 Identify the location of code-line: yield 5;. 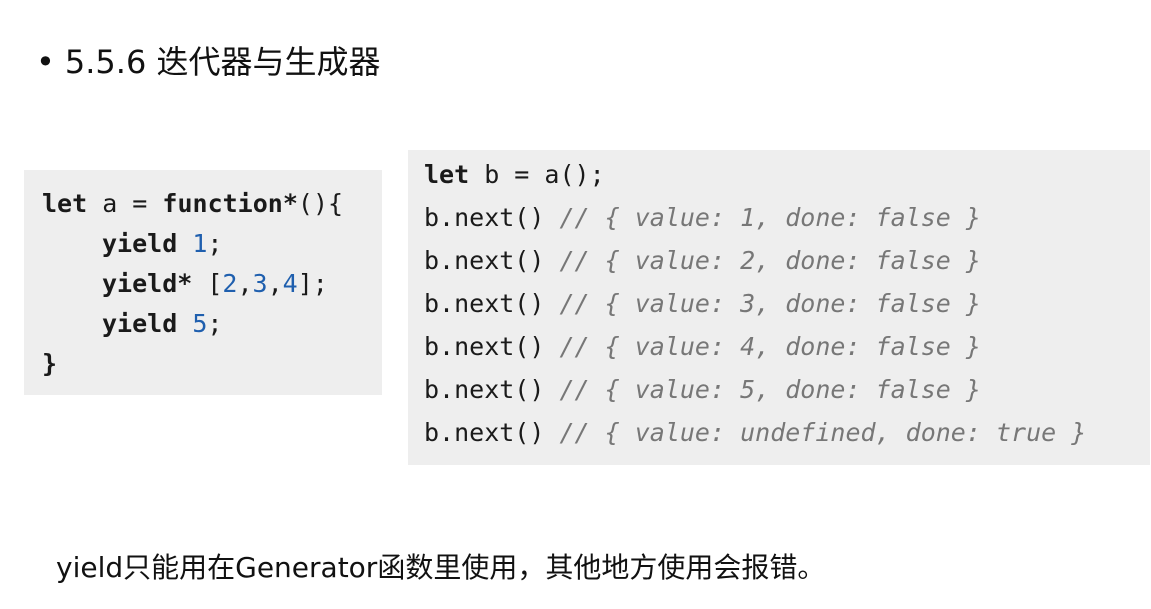
(212, 324).